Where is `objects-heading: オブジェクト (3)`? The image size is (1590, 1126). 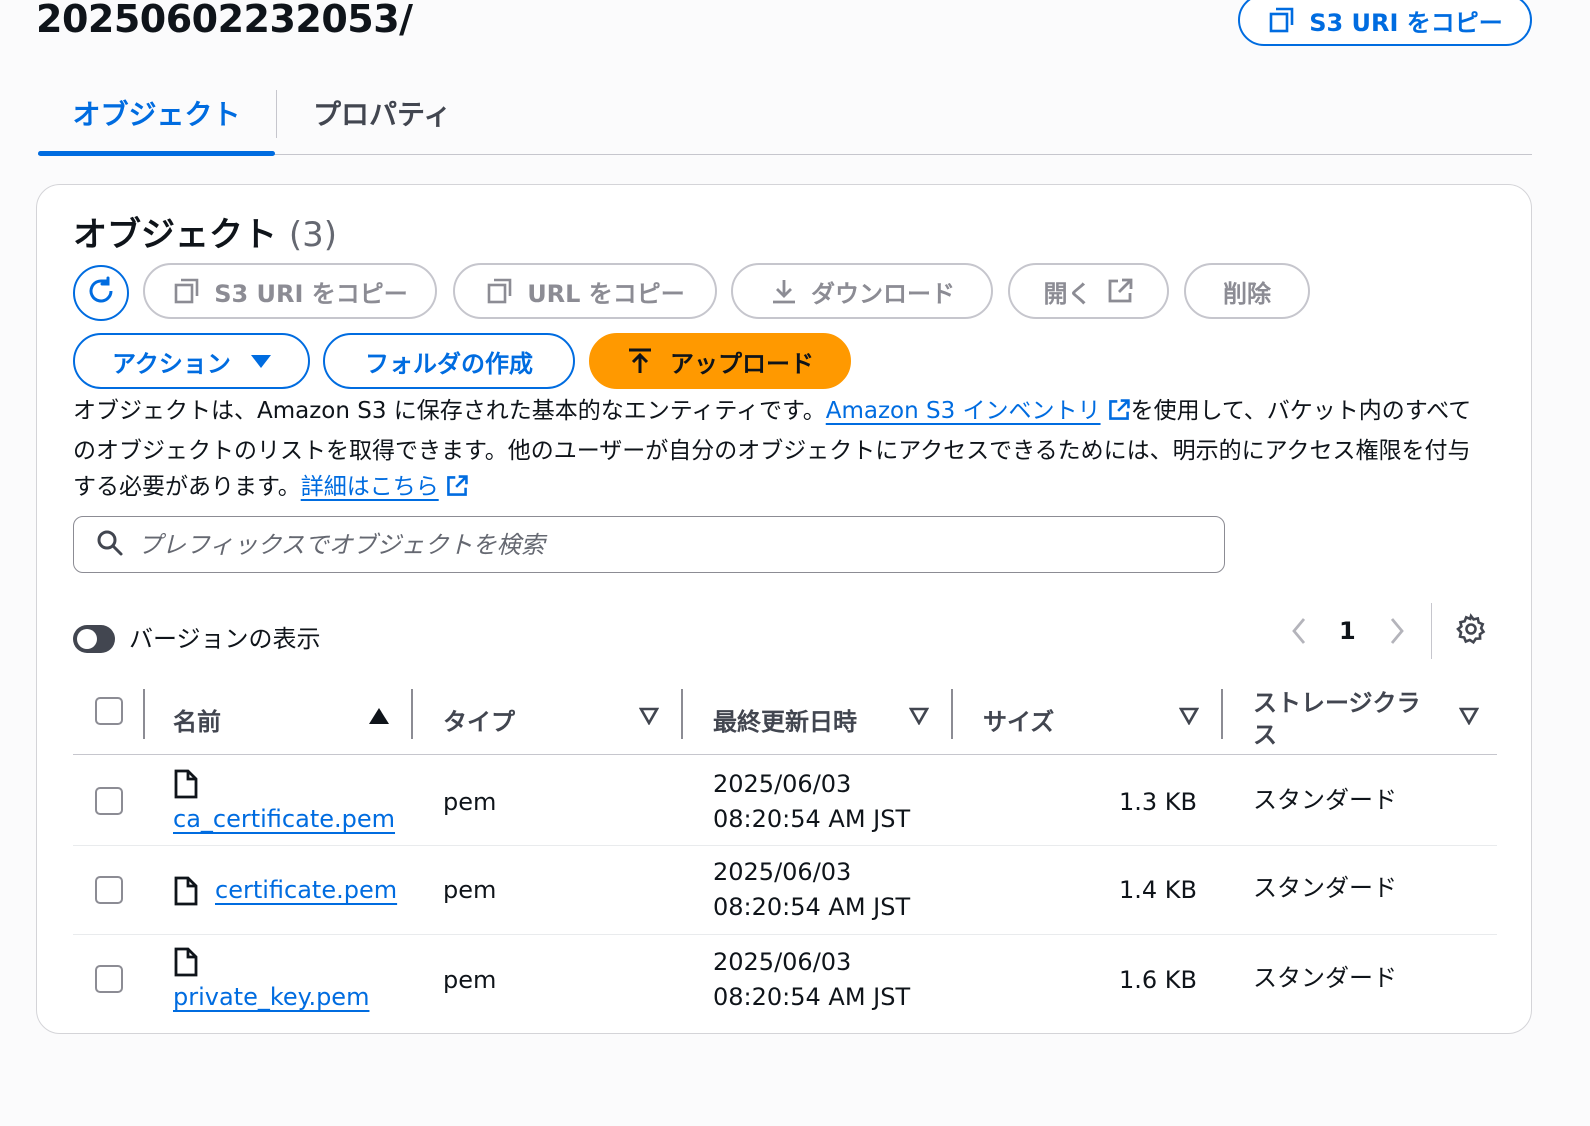 objects-heading: オブジェクト (3) is located at coordinates (205, 235).